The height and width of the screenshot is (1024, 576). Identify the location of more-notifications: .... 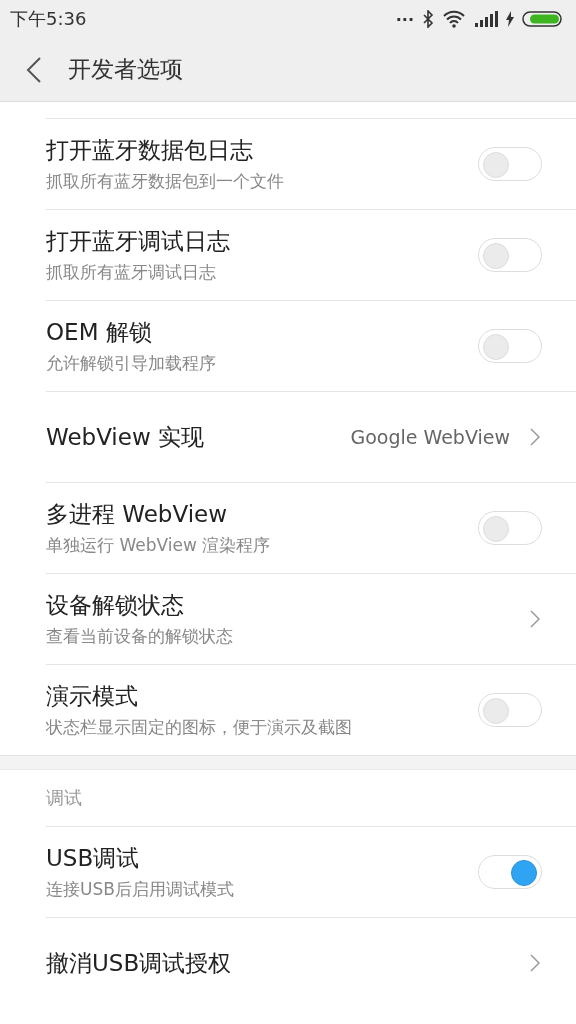
(404, 15).